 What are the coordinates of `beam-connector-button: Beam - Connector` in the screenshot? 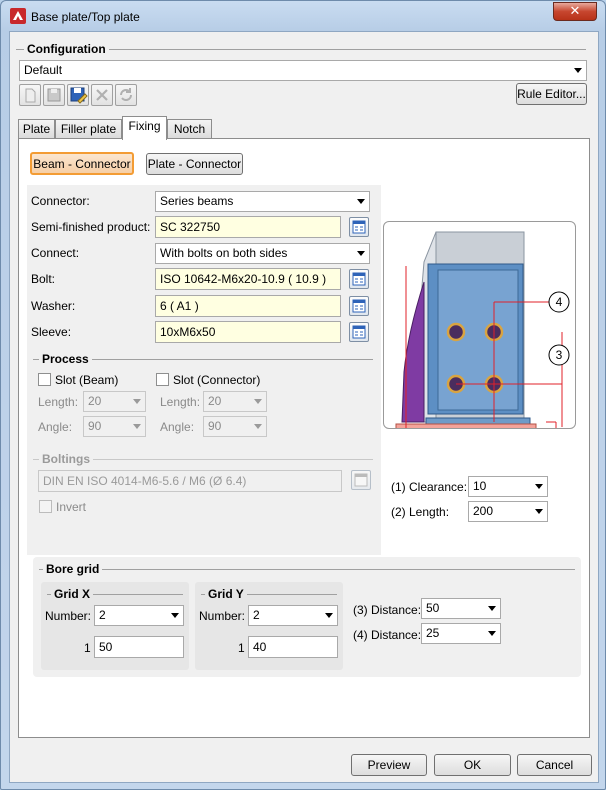 It's located at (82, 163).